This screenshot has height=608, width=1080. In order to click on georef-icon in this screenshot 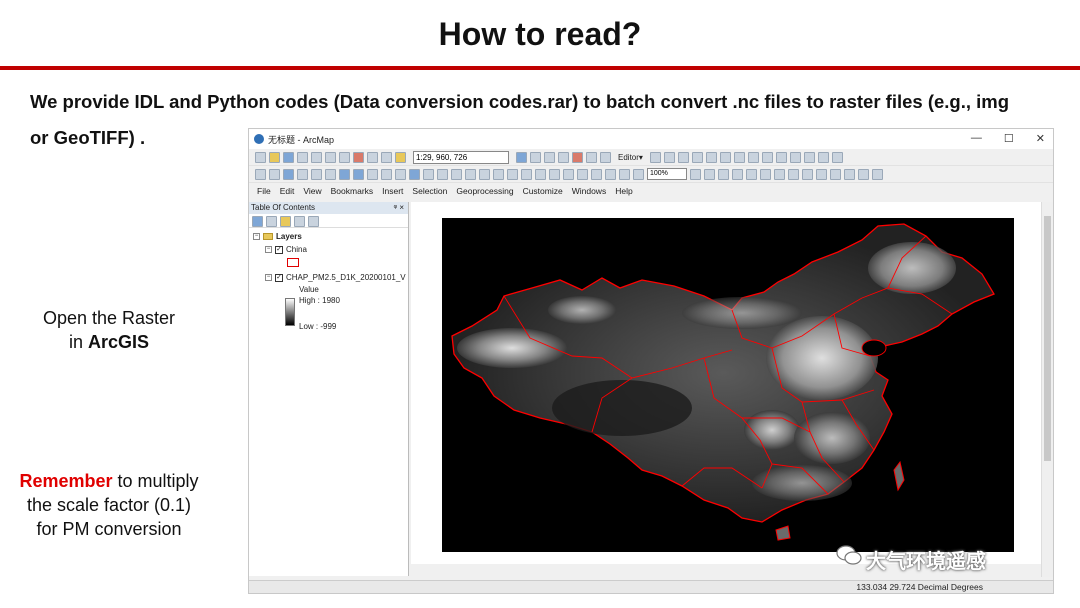, I will do `click(751, 174)`.